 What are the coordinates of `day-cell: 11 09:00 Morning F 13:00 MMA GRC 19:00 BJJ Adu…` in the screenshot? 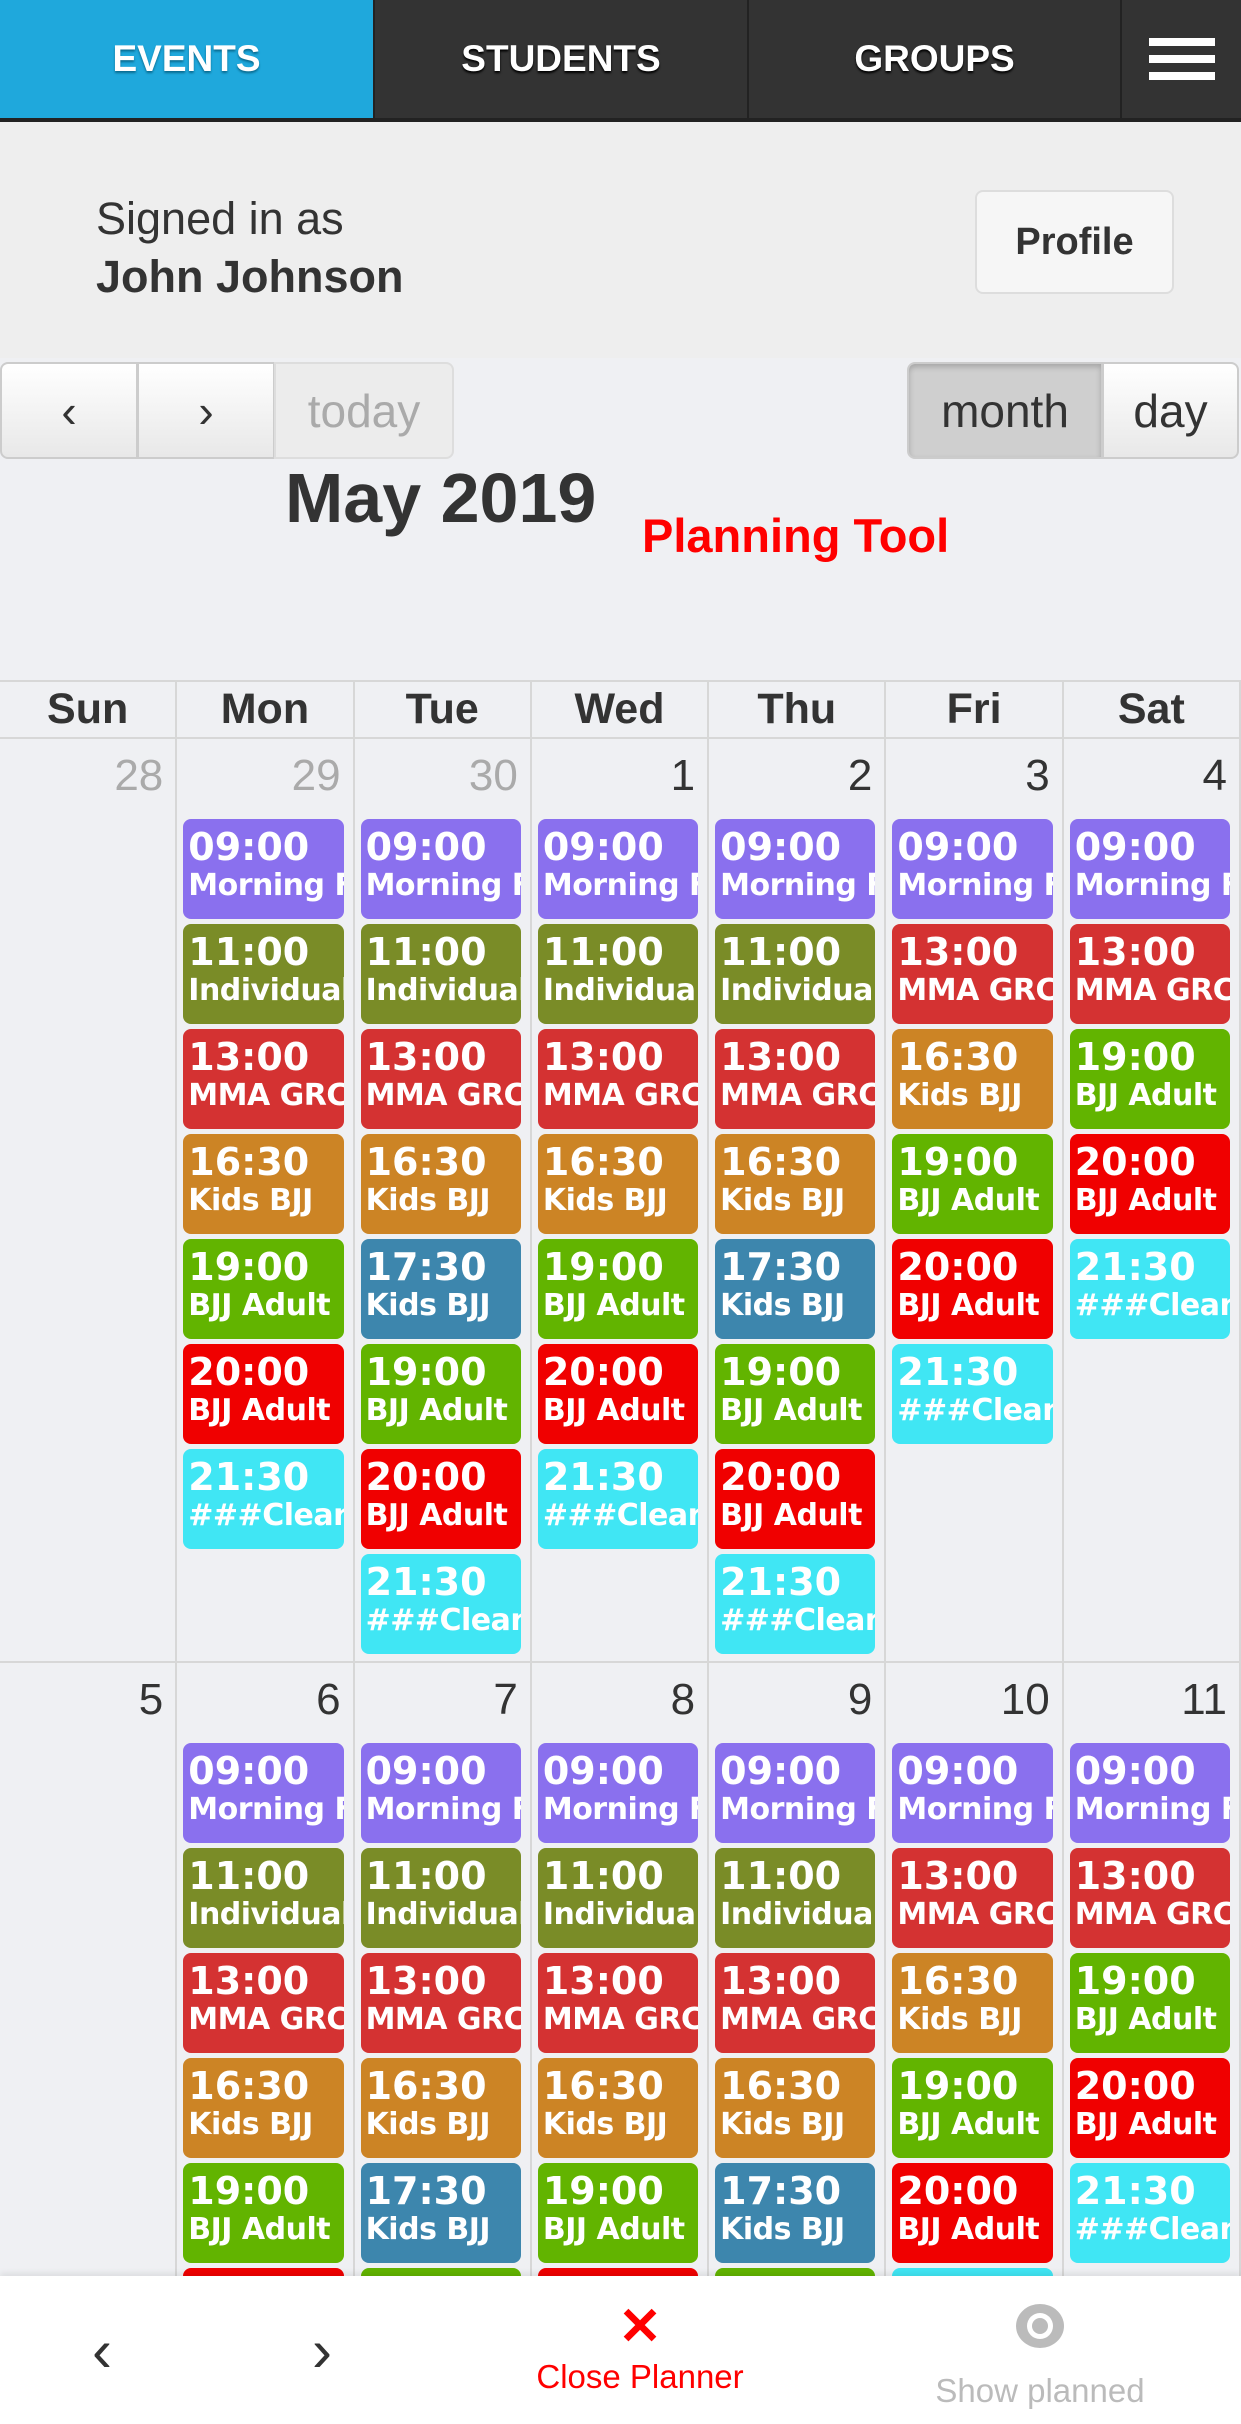 It's located at (1152, 2012).